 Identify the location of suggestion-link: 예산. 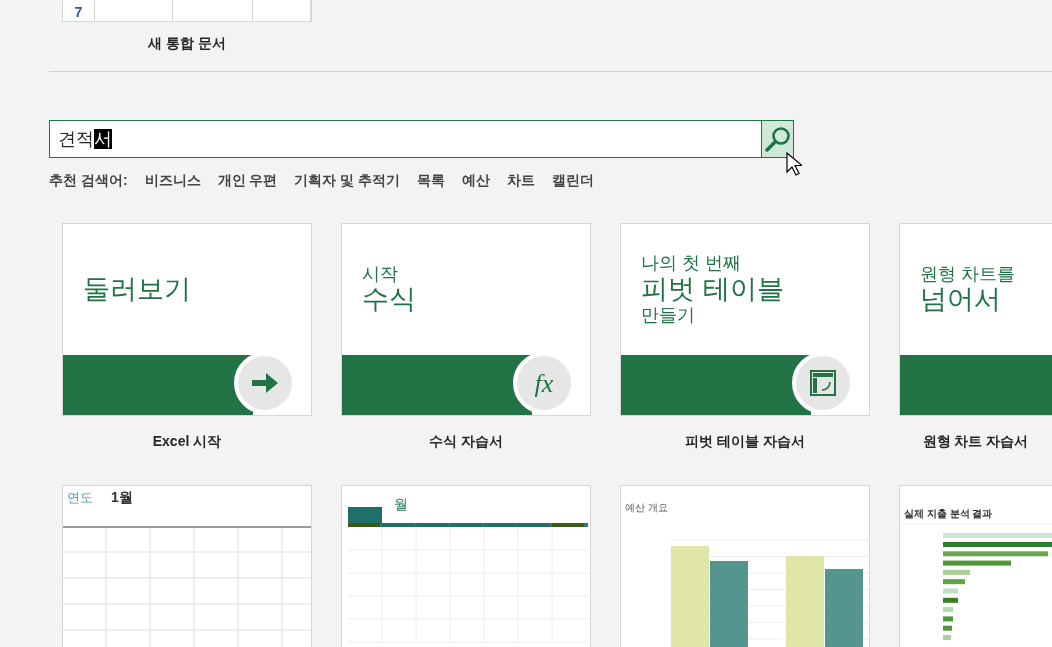
(476, 180).